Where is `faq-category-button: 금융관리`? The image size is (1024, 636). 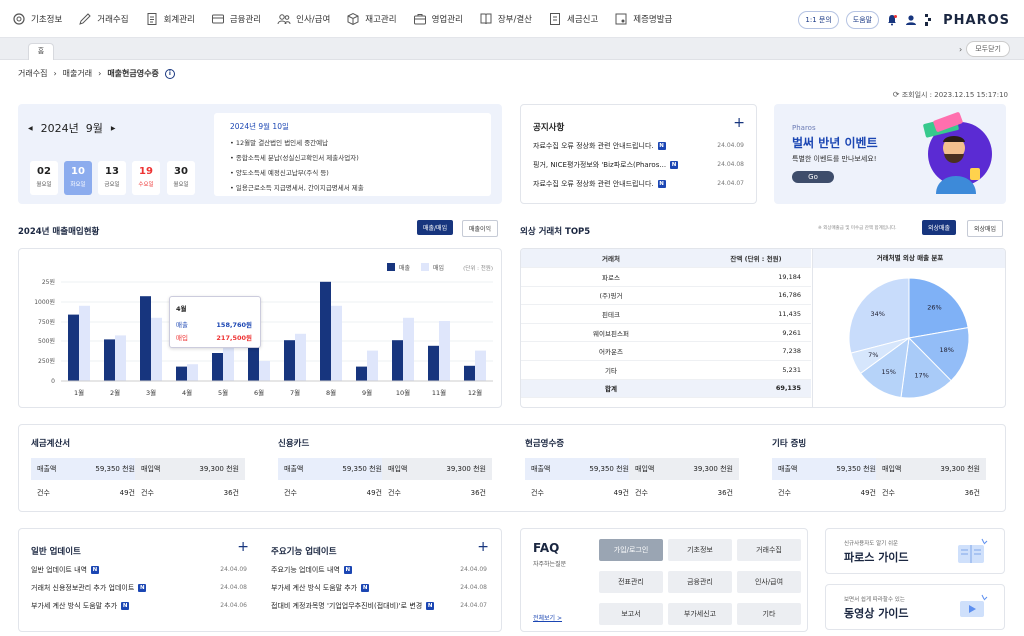 faq-category-button: 금융관리 is located at coordinates (700, 582).